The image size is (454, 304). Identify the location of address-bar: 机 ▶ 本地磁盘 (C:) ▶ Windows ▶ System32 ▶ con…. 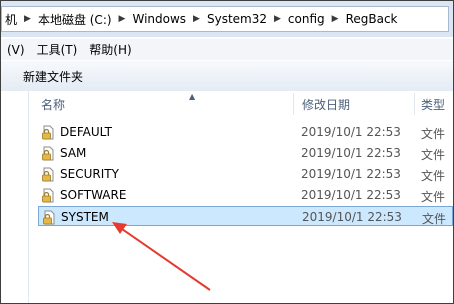
(225, 19).